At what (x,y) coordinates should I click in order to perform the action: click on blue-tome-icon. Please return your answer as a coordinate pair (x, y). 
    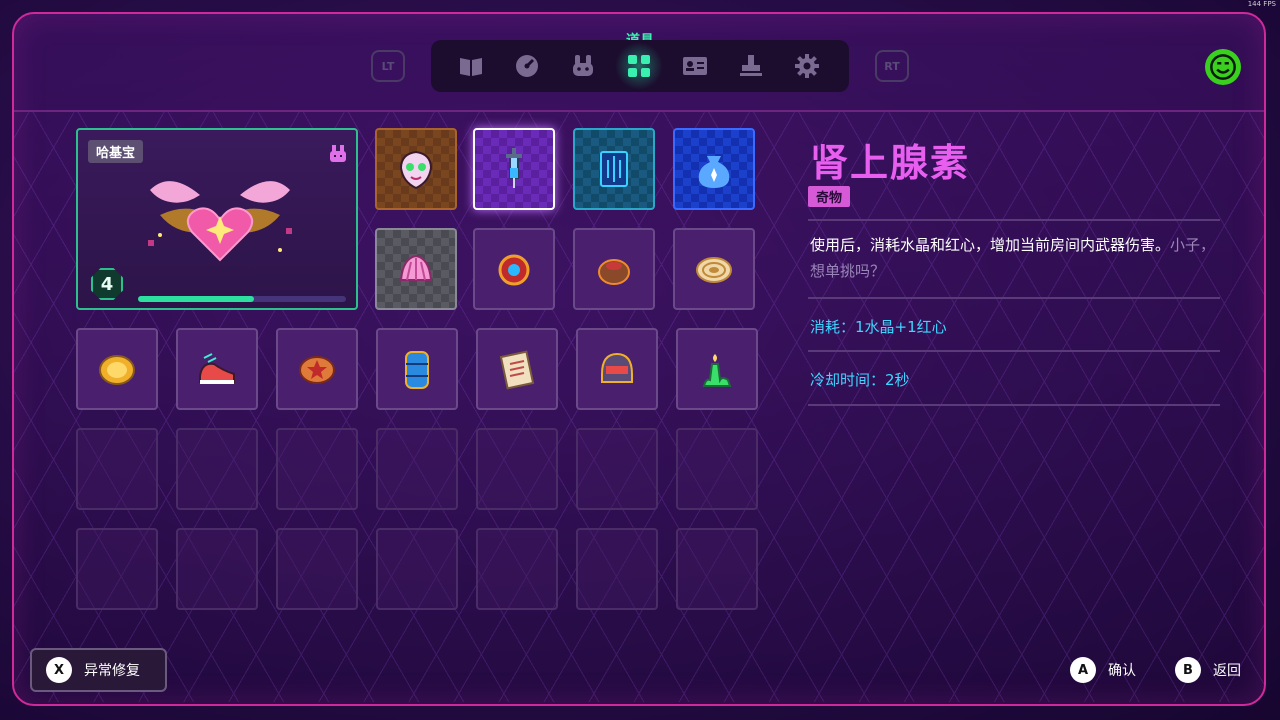
    Looking at the image, I should click on (614, 169).